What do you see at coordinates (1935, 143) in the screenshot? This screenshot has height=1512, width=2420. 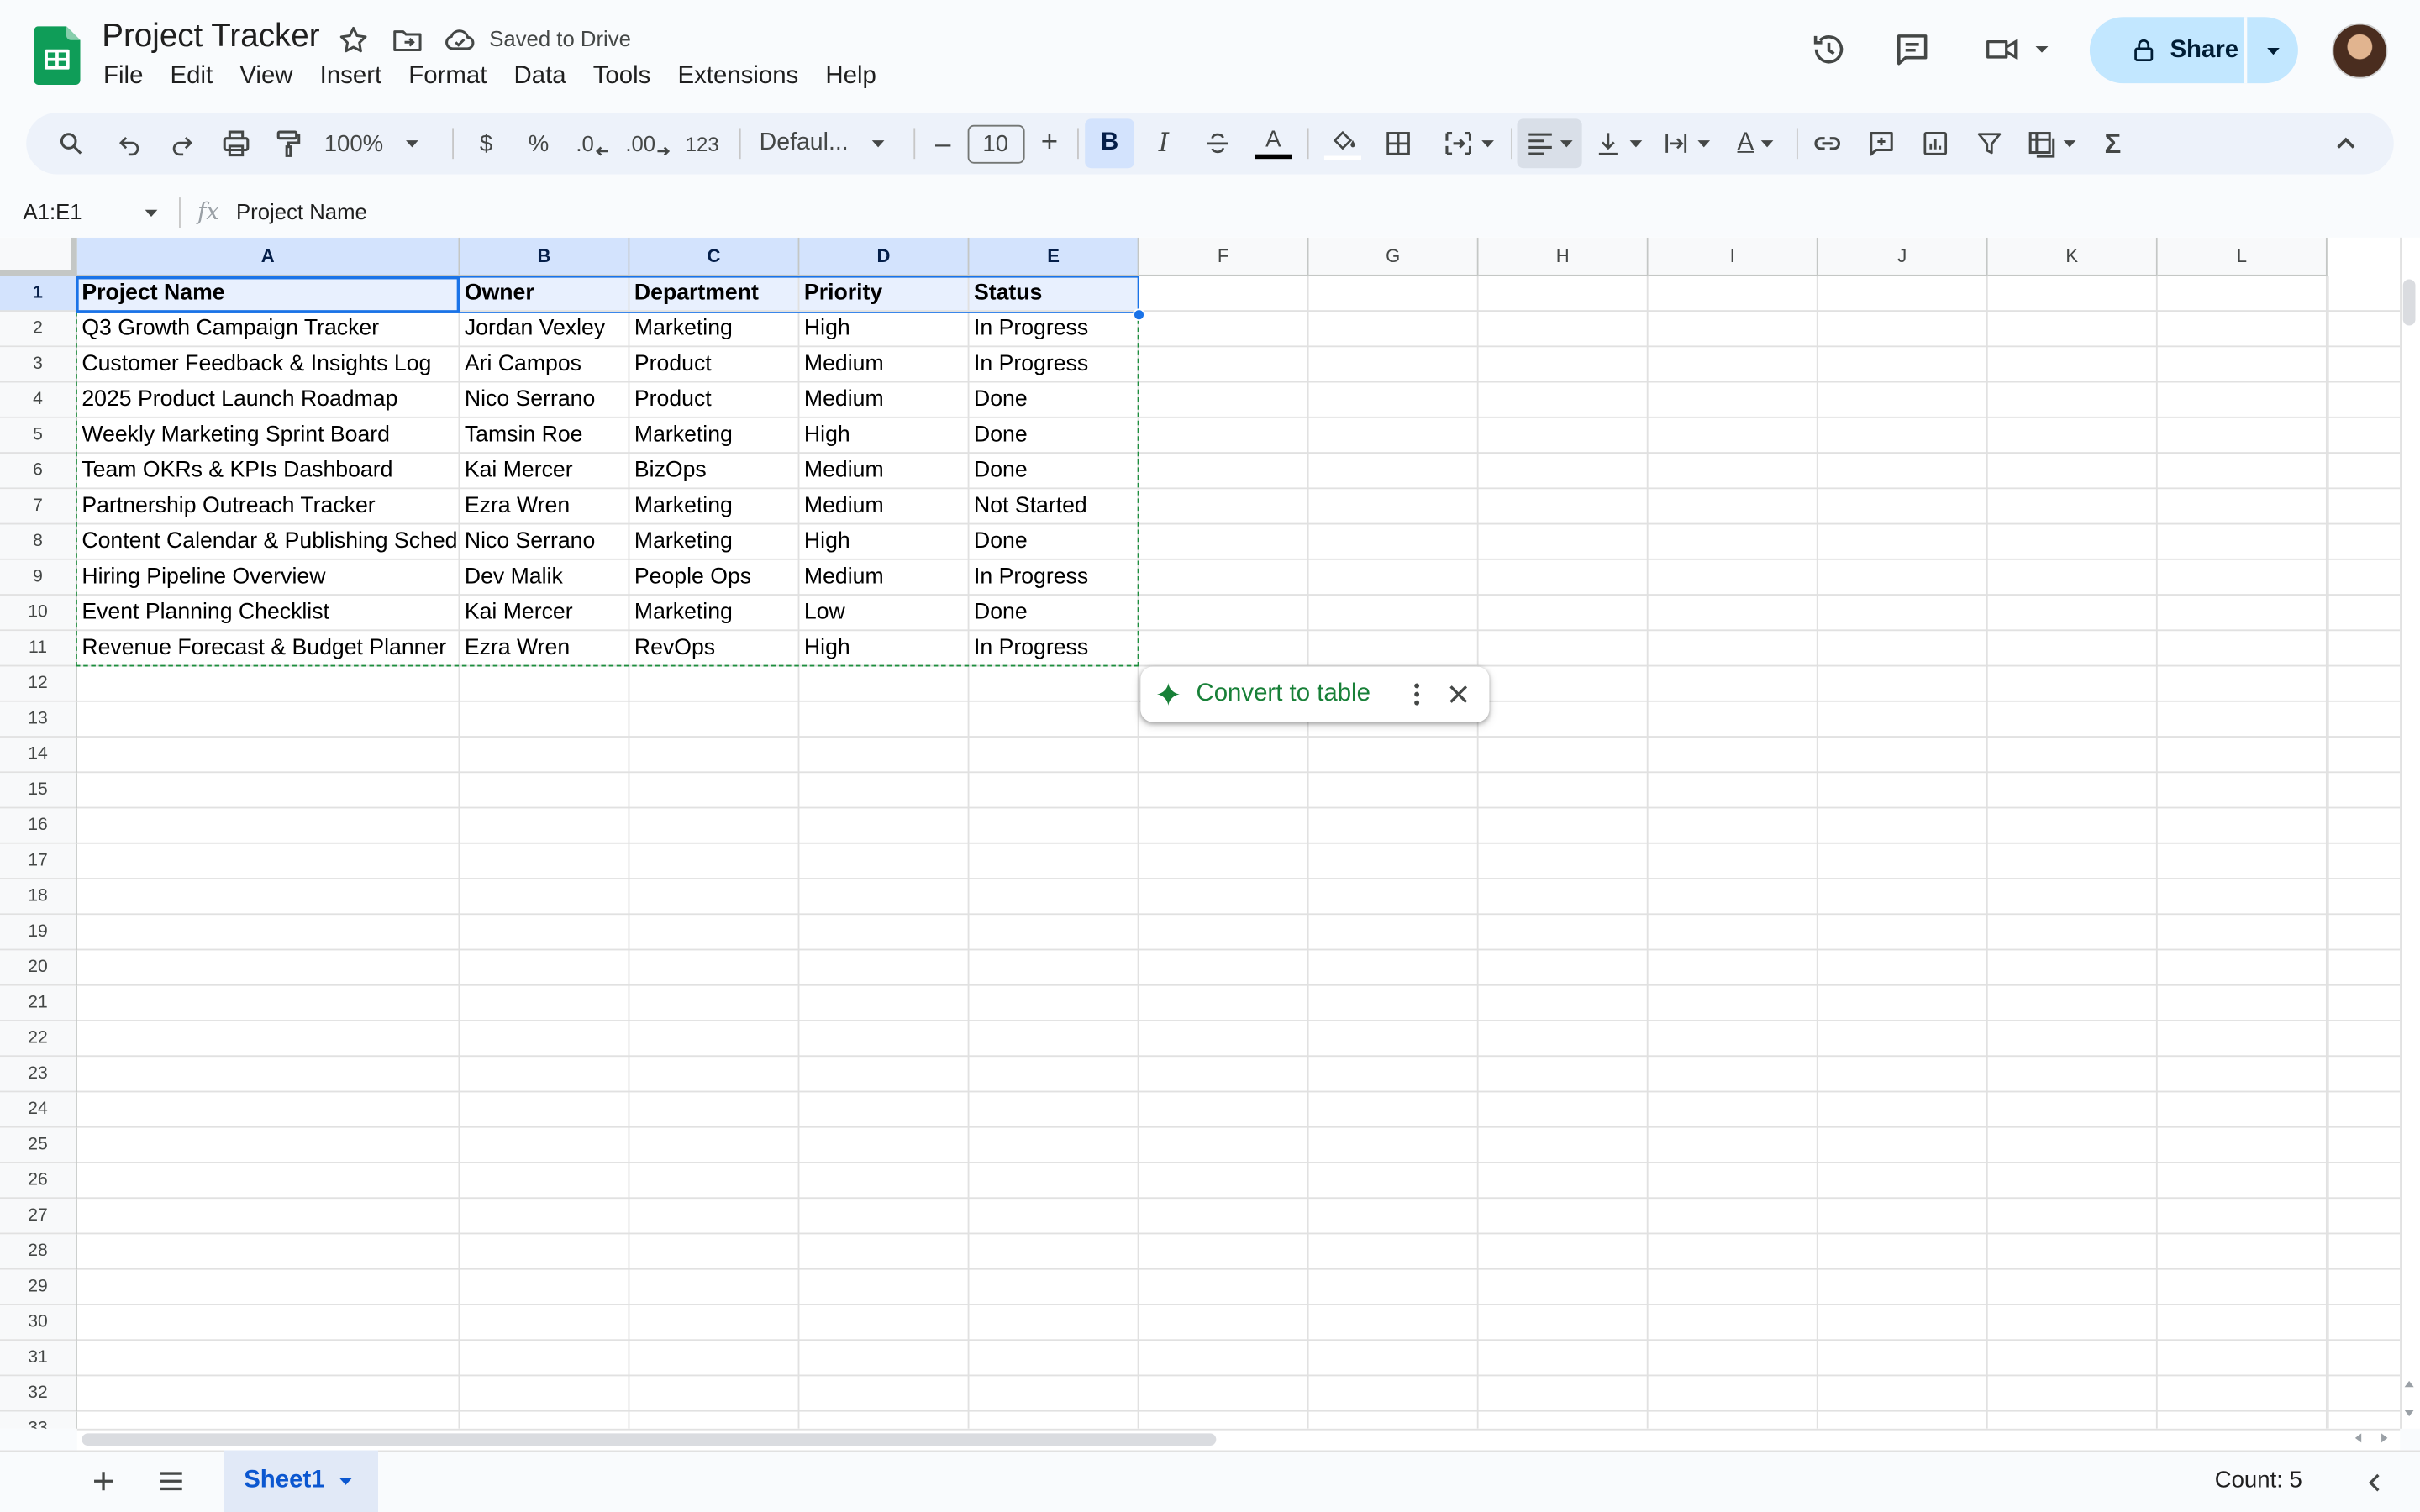 I see `insert-chart-icon` at bounding box center [1935, 143].